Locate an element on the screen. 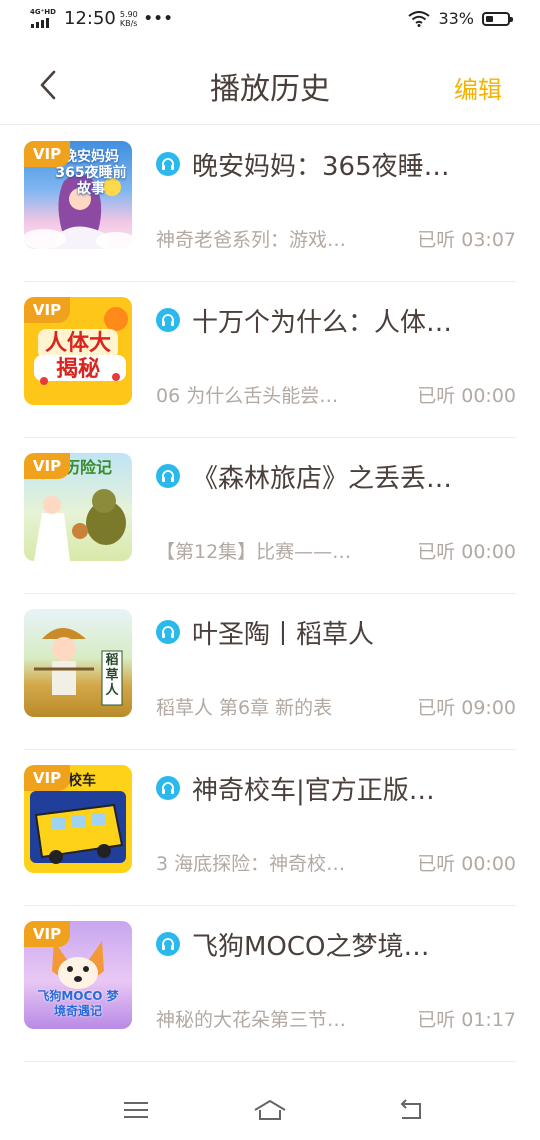  menu-button is located at coordinates (136, 1110).